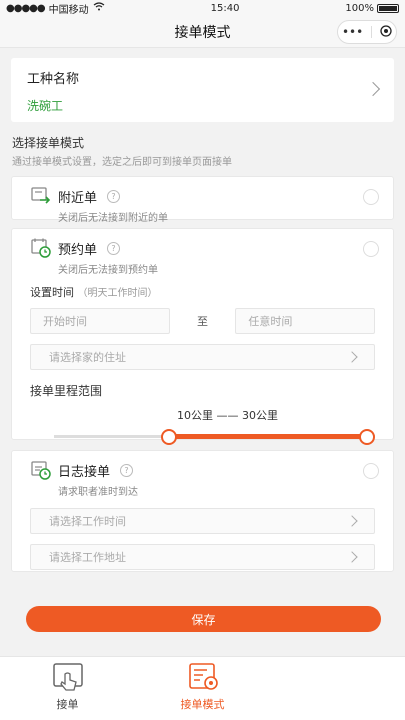  What do you see at coordinates (68, 10) in the screenshot?
I see `carrier-label: 中国移动` at bounding box center [68, 10].